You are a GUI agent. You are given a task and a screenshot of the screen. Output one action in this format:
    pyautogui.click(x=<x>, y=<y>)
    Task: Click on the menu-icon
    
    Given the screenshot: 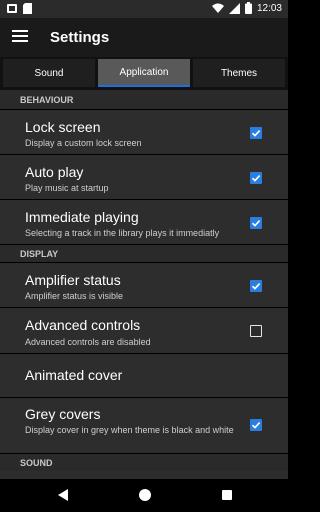 What is the action you would take?
    pyautogui.click(x=20, y=37)
    